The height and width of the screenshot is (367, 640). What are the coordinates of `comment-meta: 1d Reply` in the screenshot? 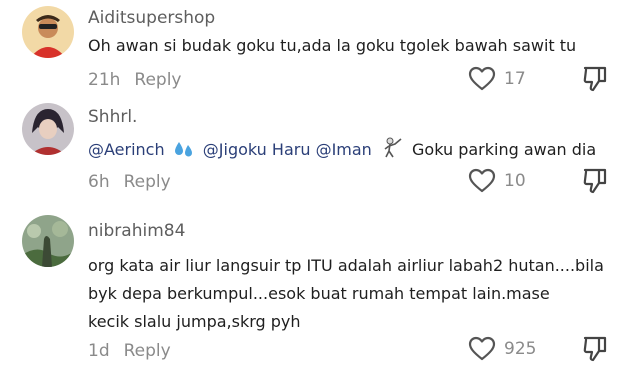 It's located at (129, 351).